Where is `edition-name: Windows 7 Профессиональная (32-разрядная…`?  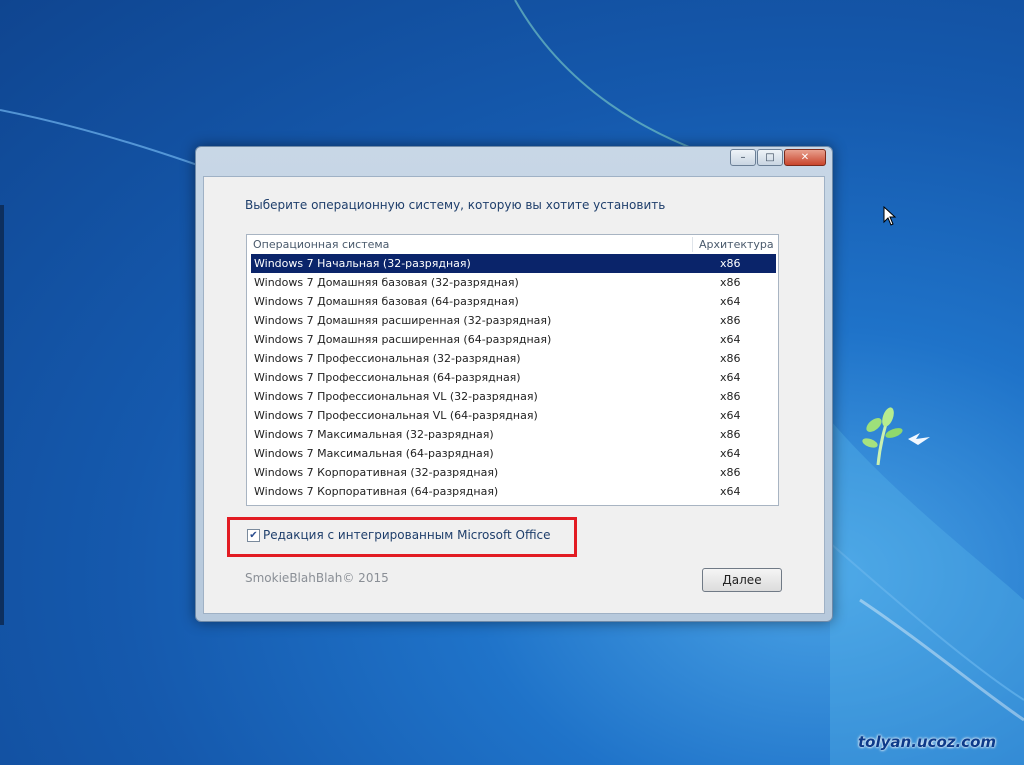
edition-name: Windows 7 Профессиональная (32-разрядная… is located at coordinates (387, 358).